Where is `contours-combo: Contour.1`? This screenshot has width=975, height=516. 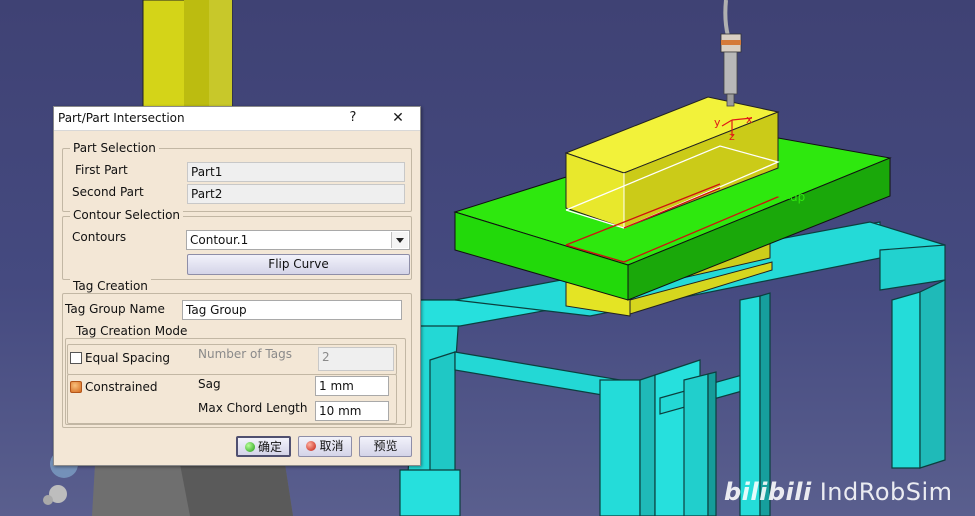 contours-combo: Contour.1 is located at coordinates (298, 240).